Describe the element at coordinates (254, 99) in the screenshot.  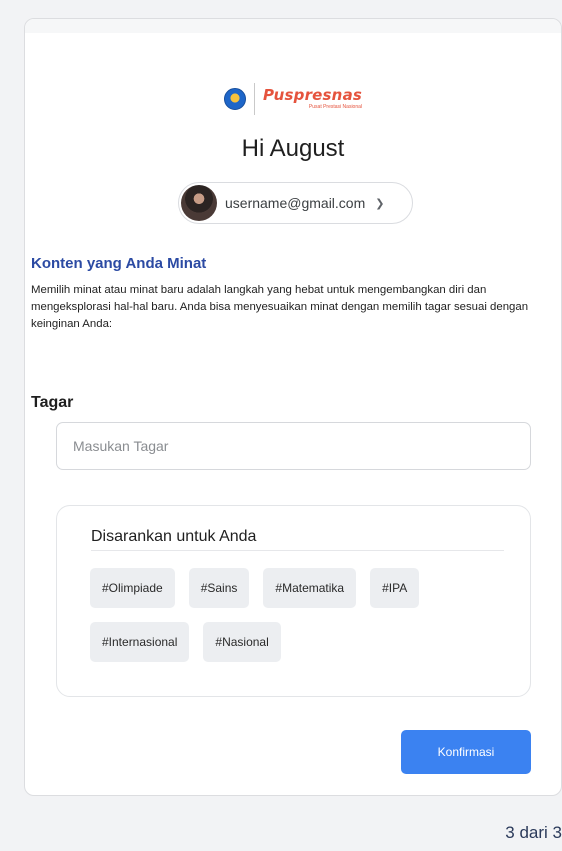
I see `logo-divider` at that location.